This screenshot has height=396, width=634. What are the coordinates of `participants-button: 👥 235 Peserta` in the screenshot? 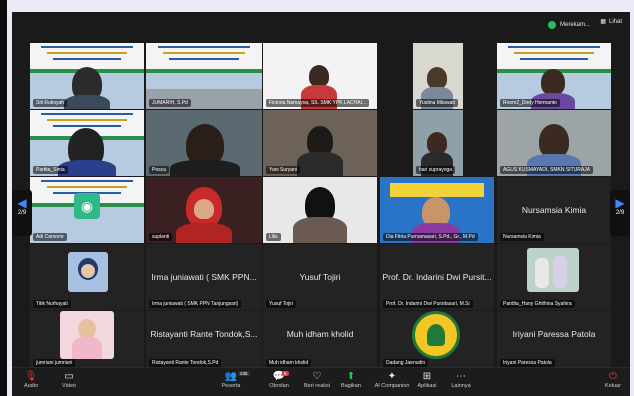 It's located at (232, 380).